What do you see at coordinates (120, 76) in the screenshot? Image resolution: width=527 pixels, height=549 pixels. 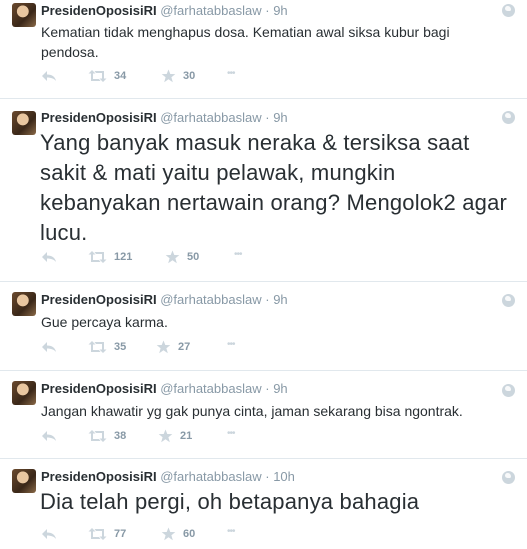 I see `retweet-count: 34` at bounding box center [120, 76].